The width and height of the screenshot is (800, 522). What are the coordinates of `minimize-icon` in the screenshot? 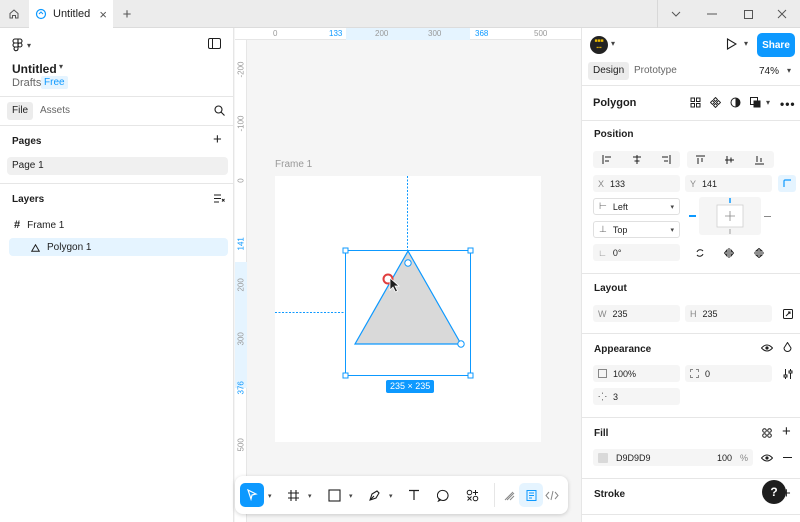 It's located at (712, 14).